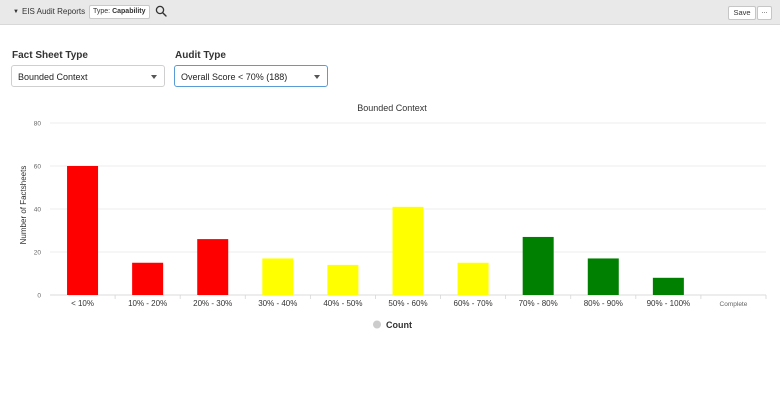 This screenshot has height=399, width=780. I want to click on x-tick-label: 10% - 20%, so click(147, 303).